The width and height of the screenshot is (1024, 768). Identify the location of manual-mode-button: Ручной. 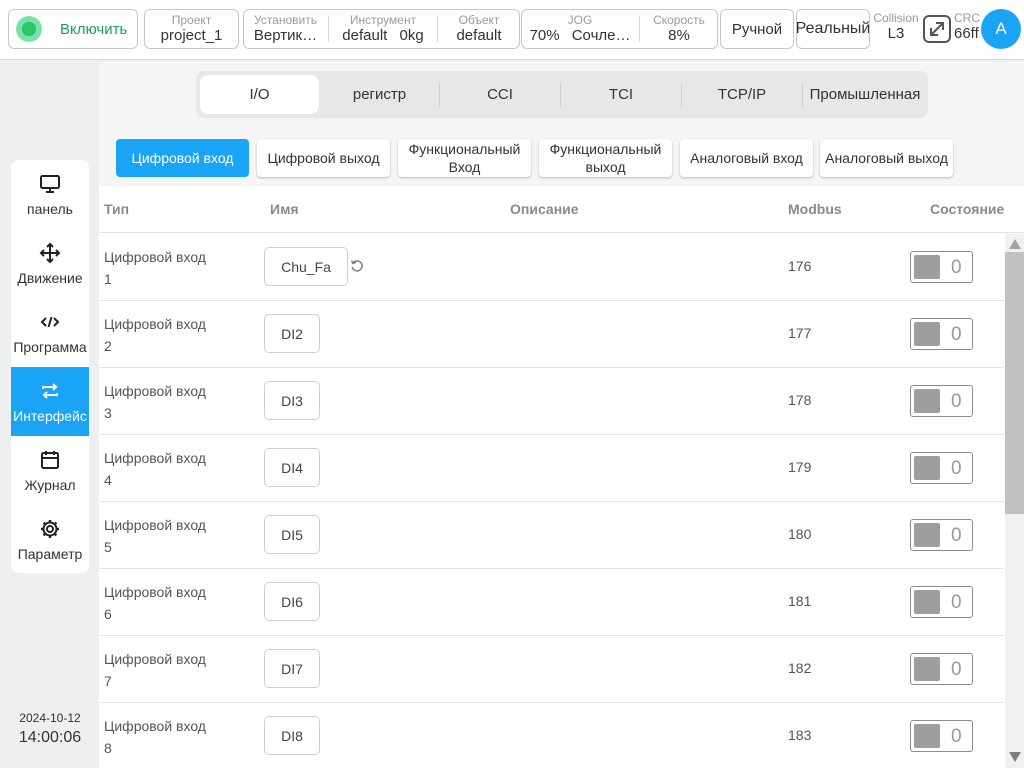
(757, 29).